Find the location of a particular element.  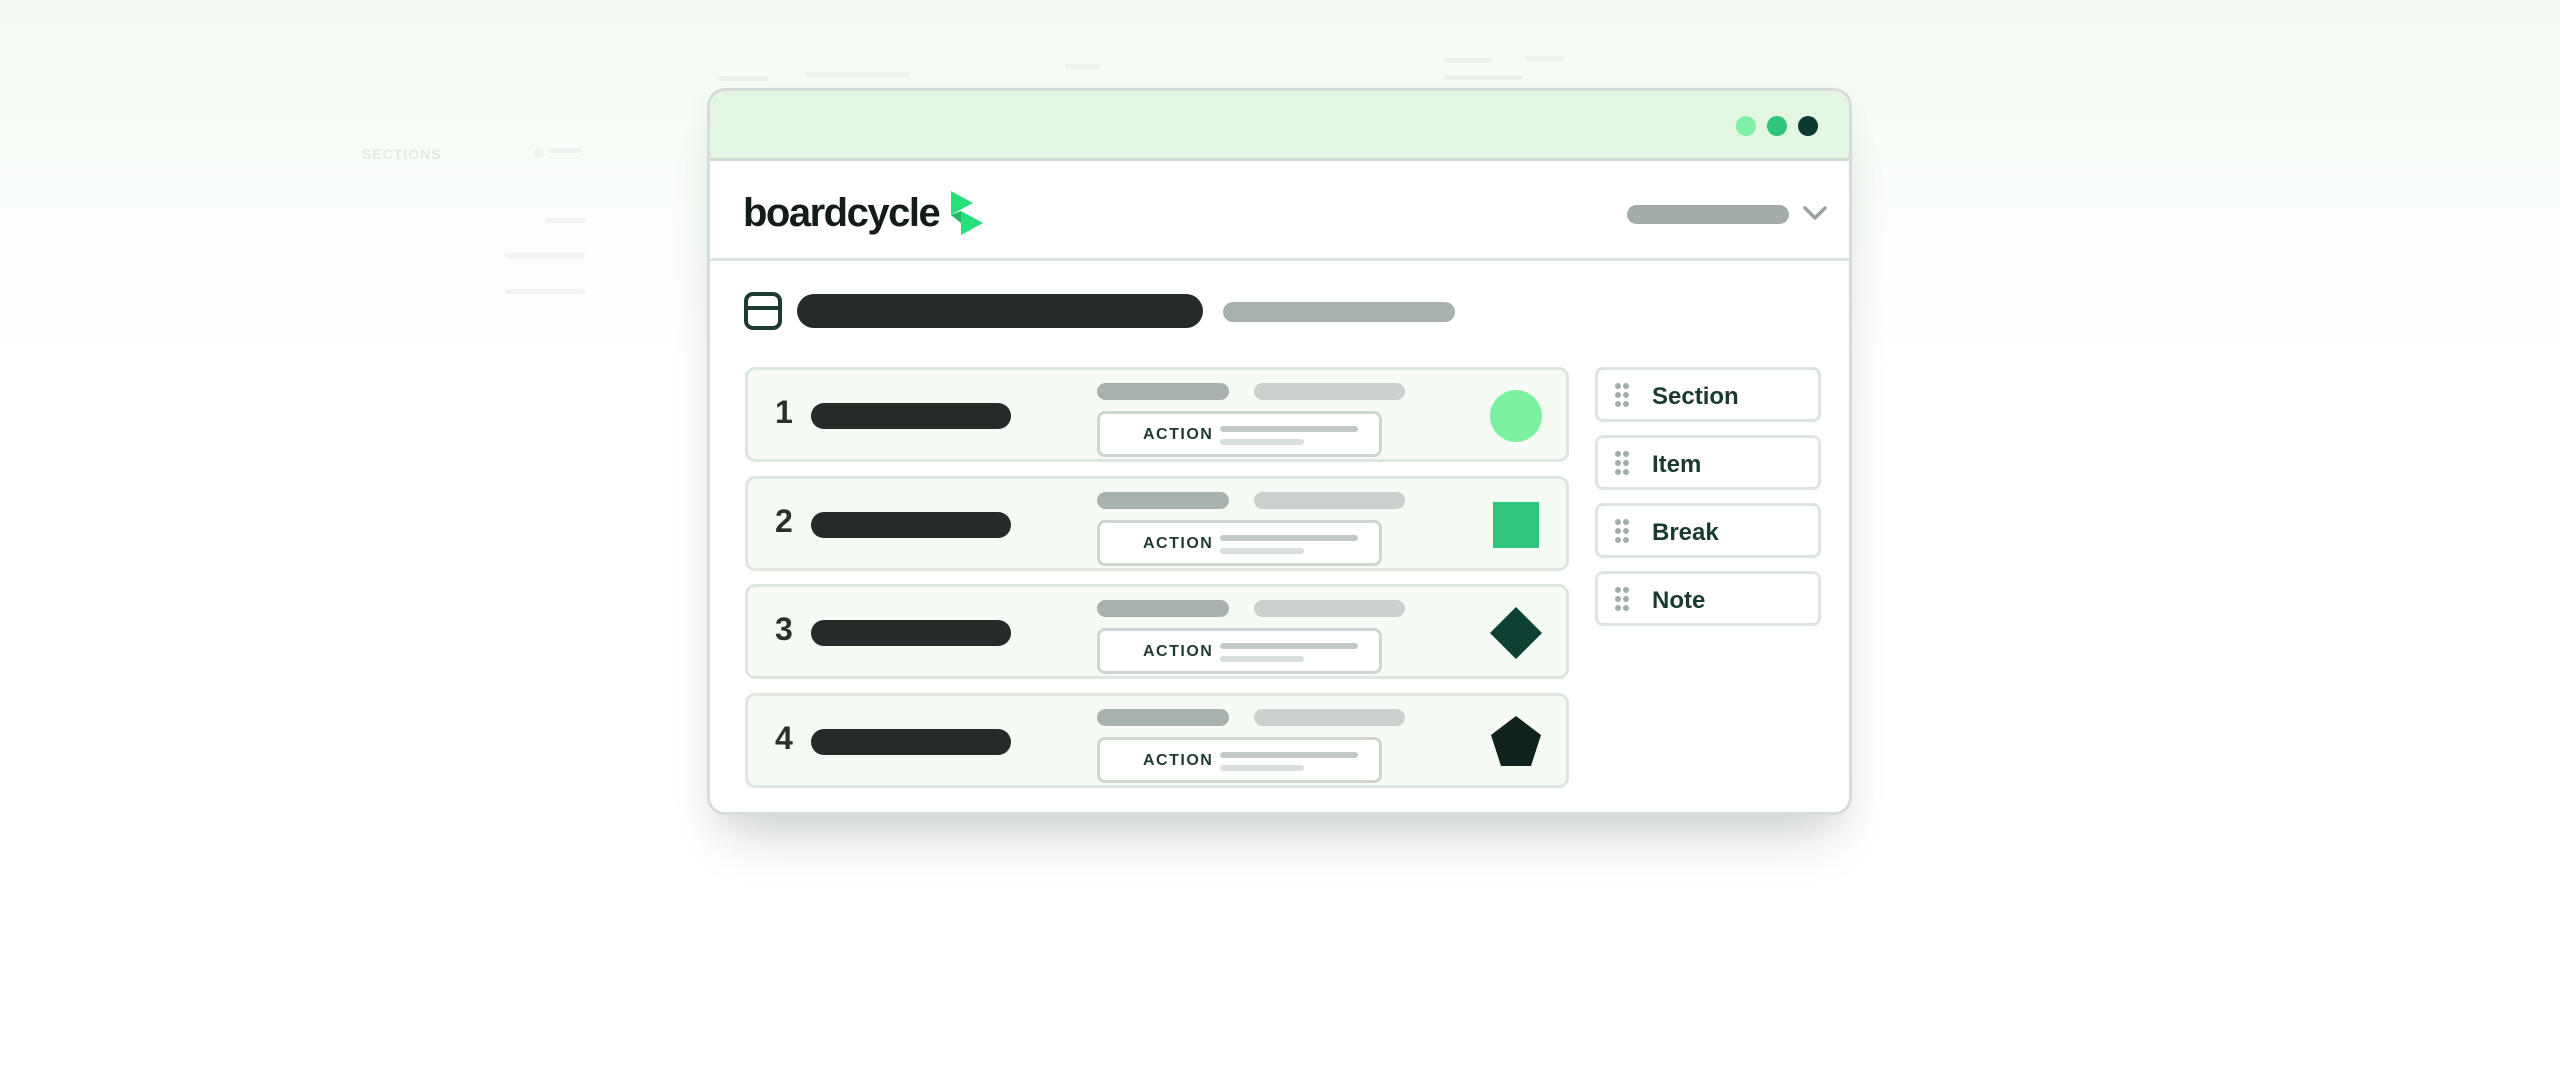

palette-item-section: Section is located at coordinates (1708, 394).